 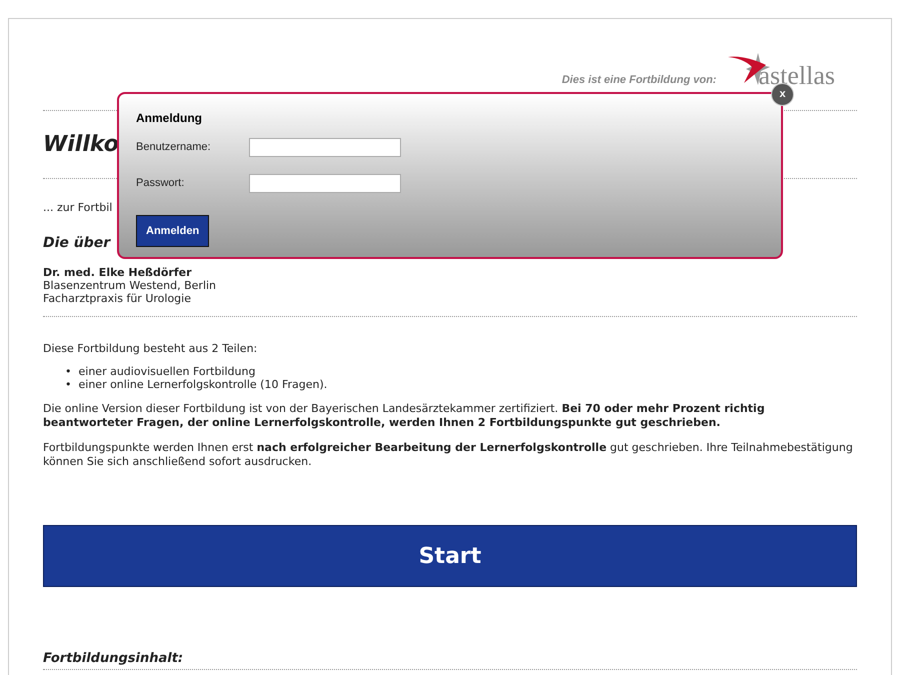 I want to click on content-heading: Fortbildungsinhalt:, so click(x=113, y=659).